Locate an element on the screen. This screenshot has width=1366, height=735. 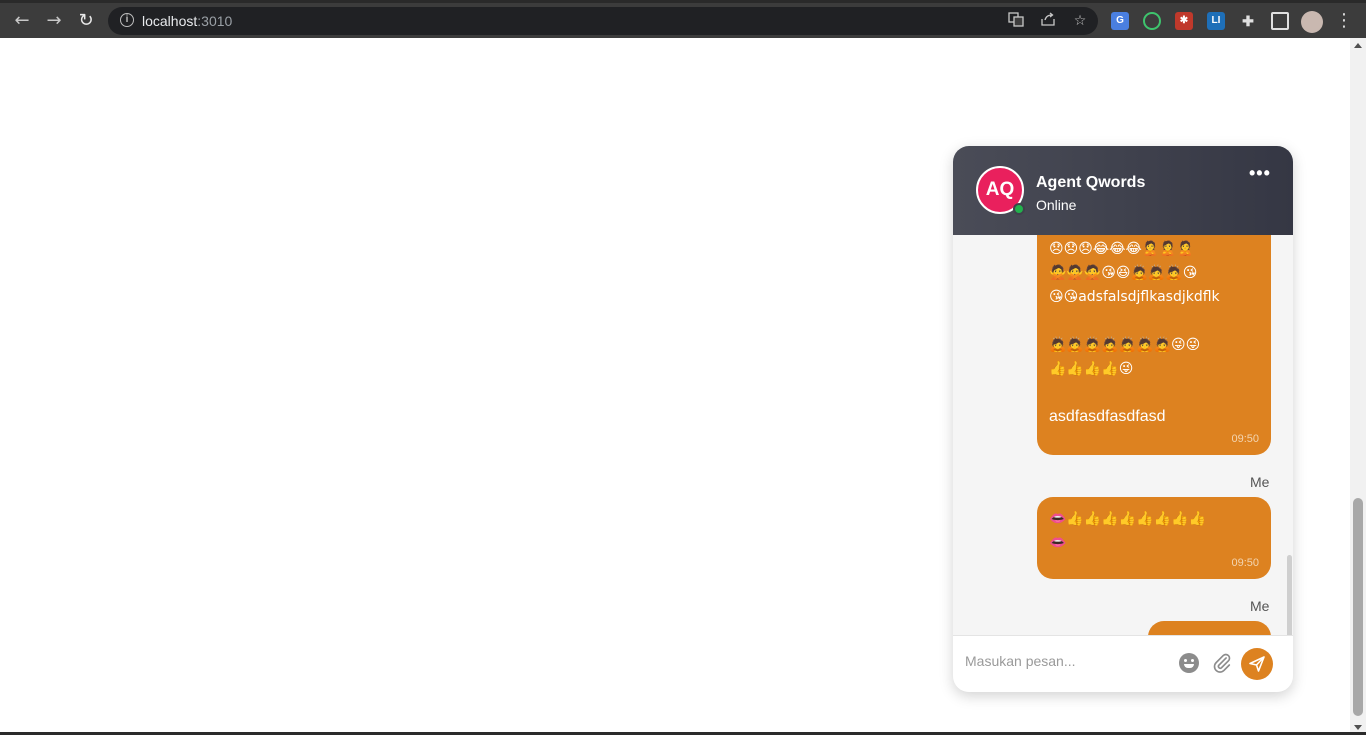
more-options-icon: ••• is located at coordinates (1260, 173).